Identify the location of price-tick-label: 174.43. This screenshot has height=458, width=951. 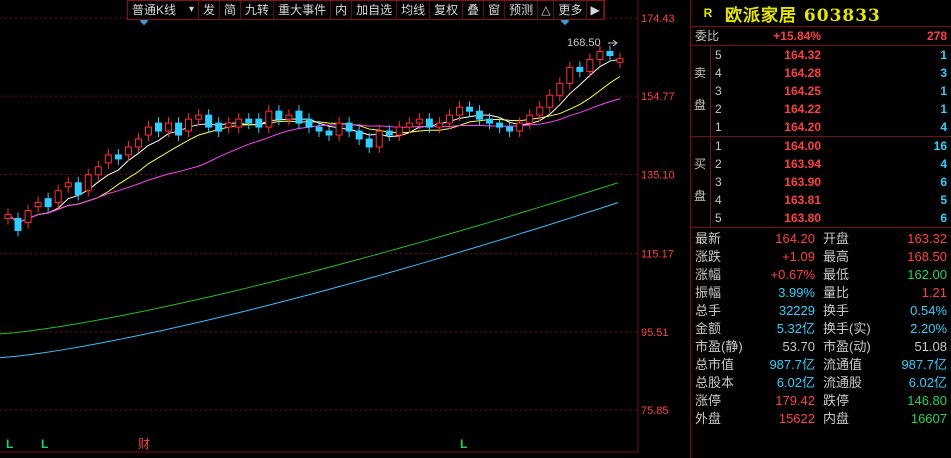
(658, 19).